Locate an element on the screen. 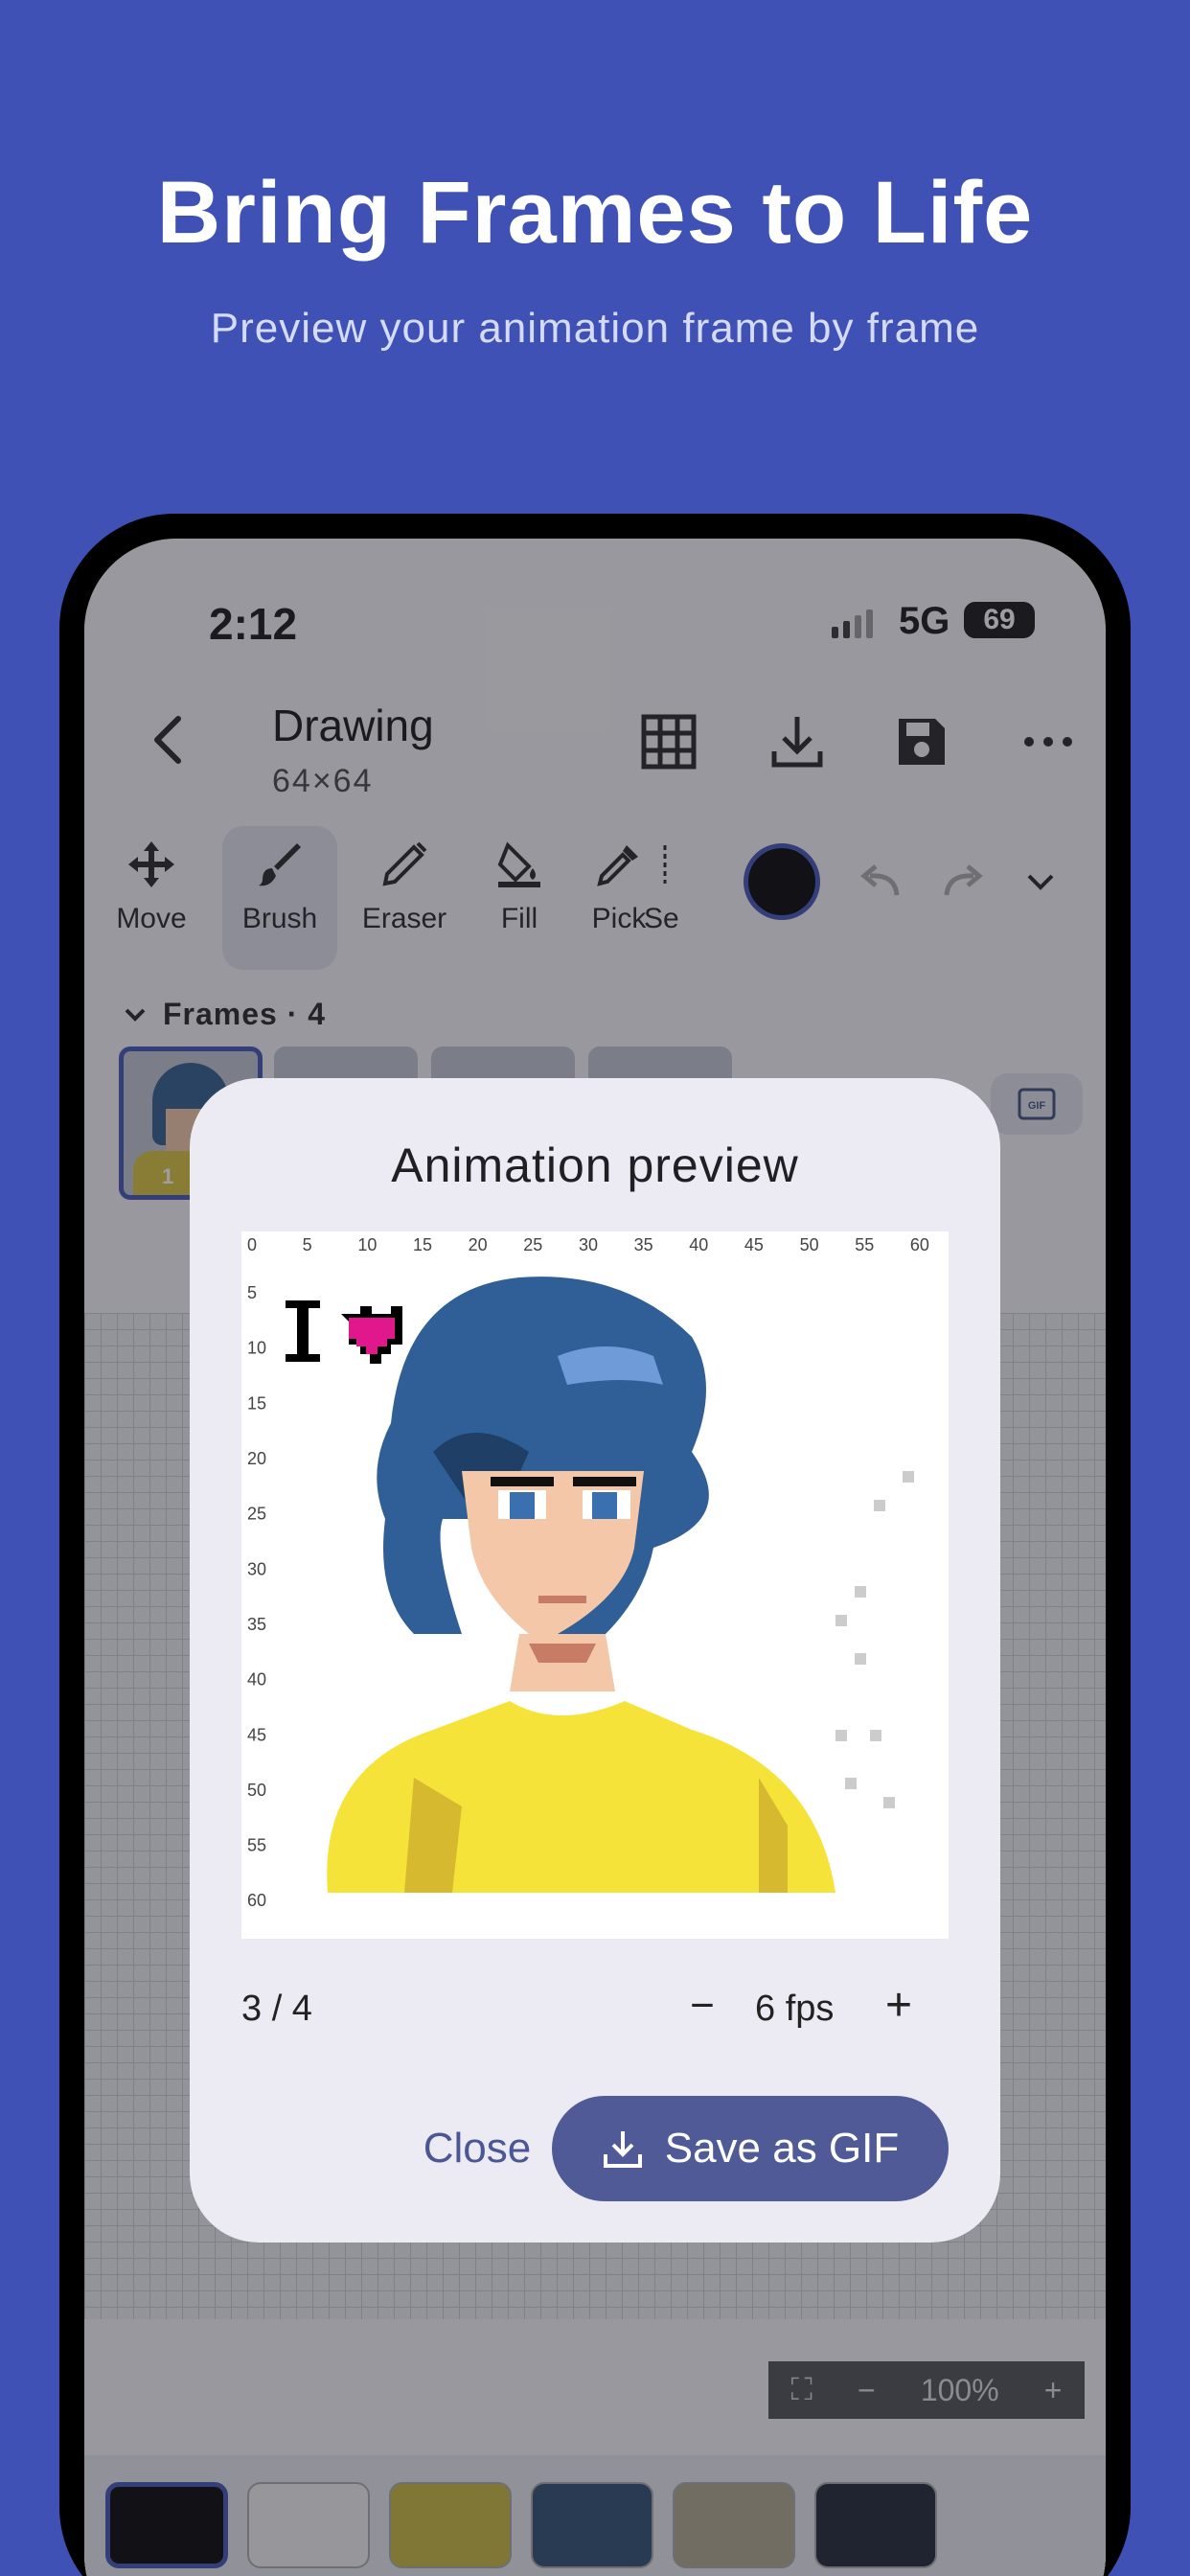 The height and width of the screenshot is (2576, 1190). ruler-y-tick: 40 is located at coordinates (256, 1680).